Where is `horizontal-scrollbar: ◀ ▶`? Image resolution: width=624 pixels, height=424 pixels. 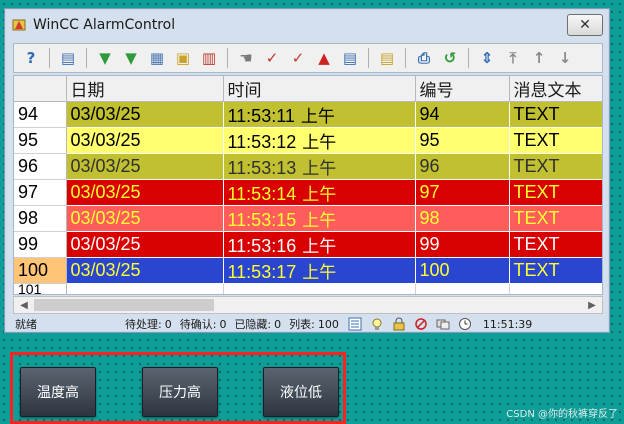
horizontal-scrollbar: ◀ ▶ is located at coordinates (308, 305).